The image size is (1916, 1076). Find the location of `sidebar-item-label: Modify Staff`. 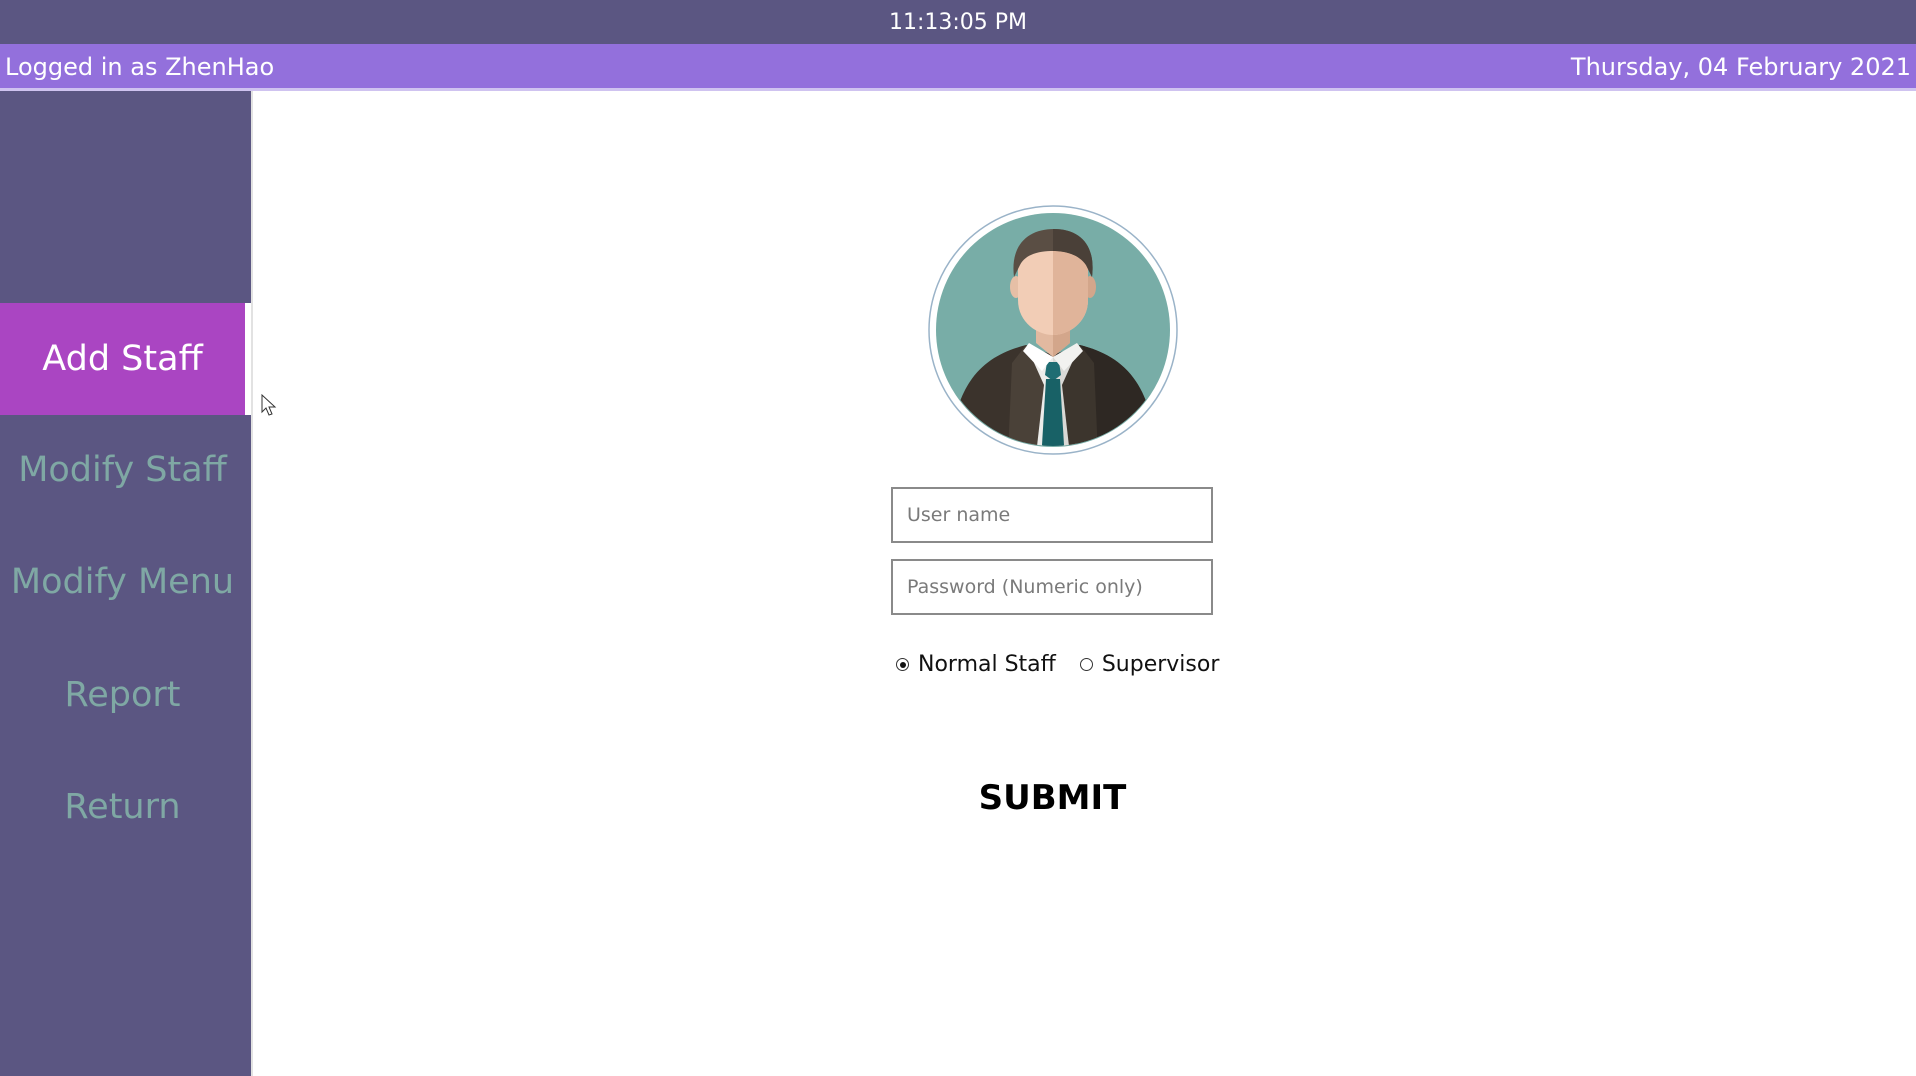

sidebar-item-label: Modify Staff is located at coordinates (122, 470).